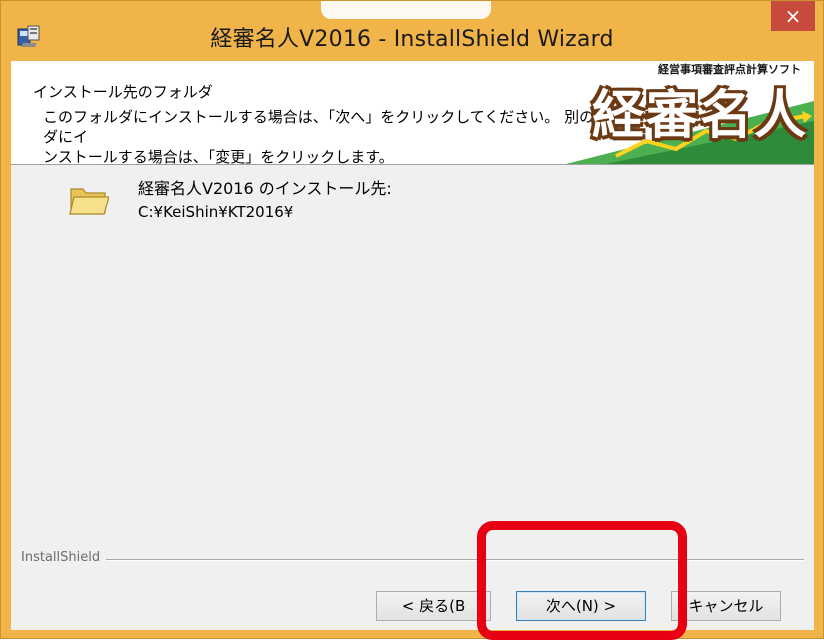 The width and height of the screenshot is (824, 640). What do you see at coordinates (406, 10) in the screenshot?
I see `title-glare` at bounding box center [406, 10].